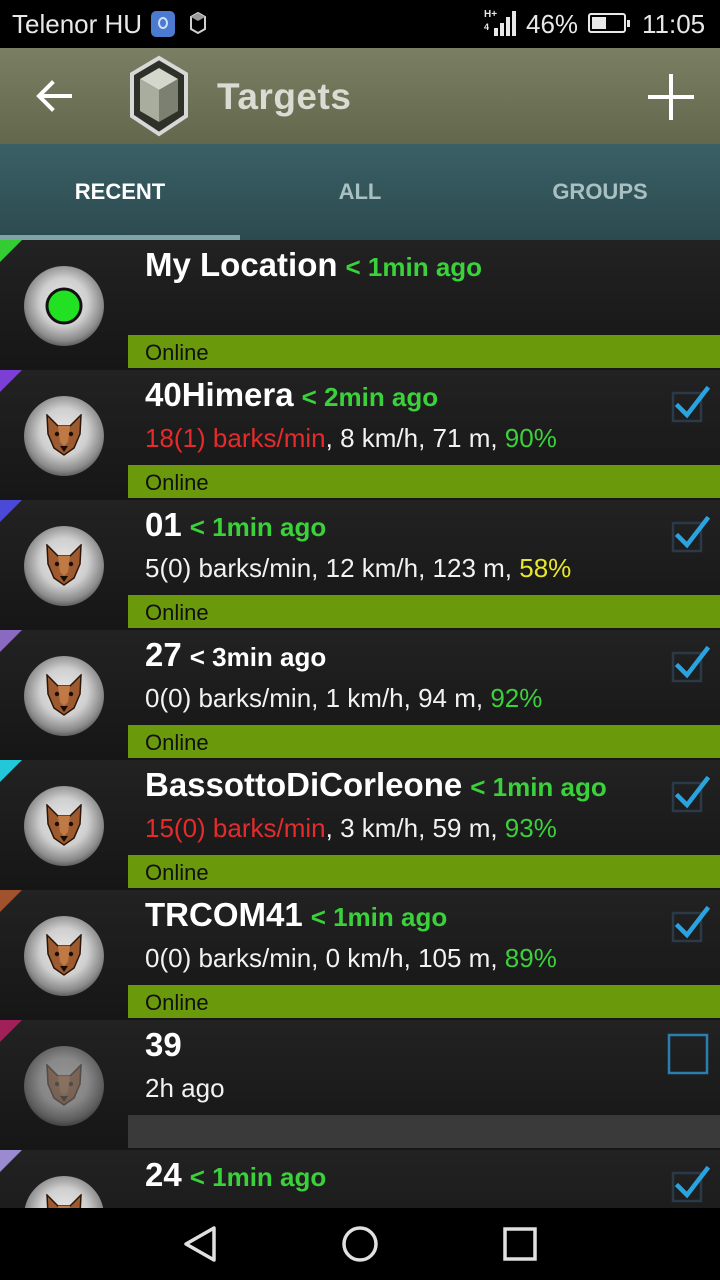 This screenshot has width=720, height=1280. Describe the element at coordinates (351, 438) in the screenshot. I see `target-stats: 18(1) barks/min, 8 km/h, 71 m, 90%` at that location.